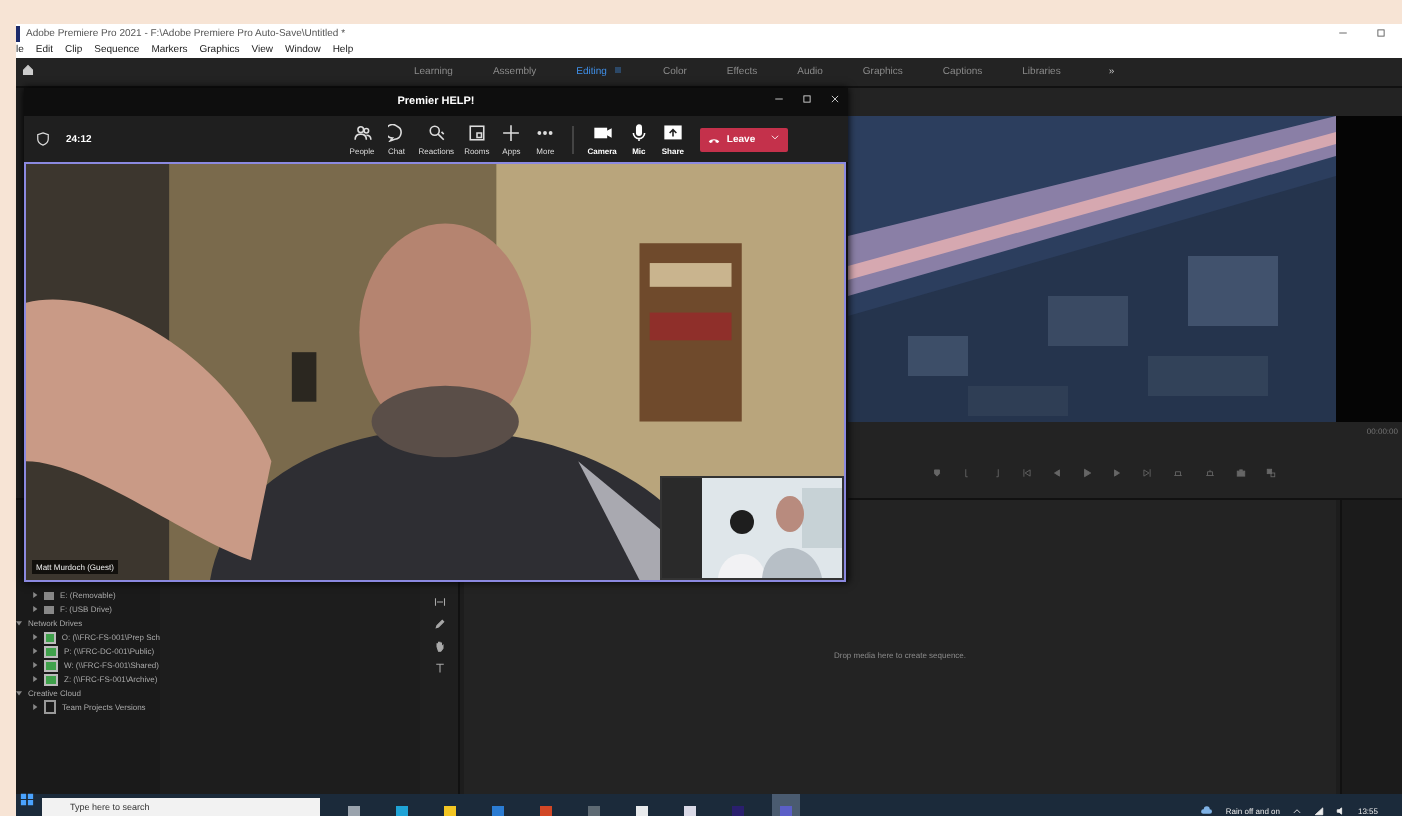 The image size is (1402, 816). I want to click on share-icon, so click(672, 132).